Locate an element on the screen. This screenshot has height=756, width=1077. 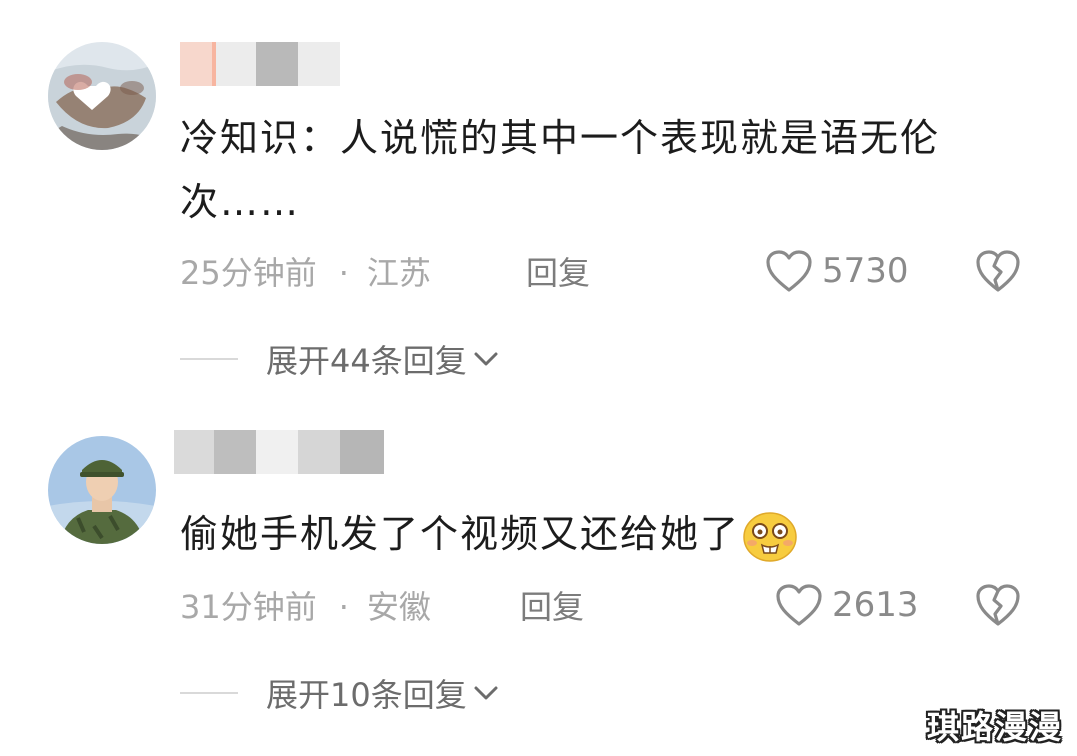
like-count: 5730 is located at coordinates (865, 271).